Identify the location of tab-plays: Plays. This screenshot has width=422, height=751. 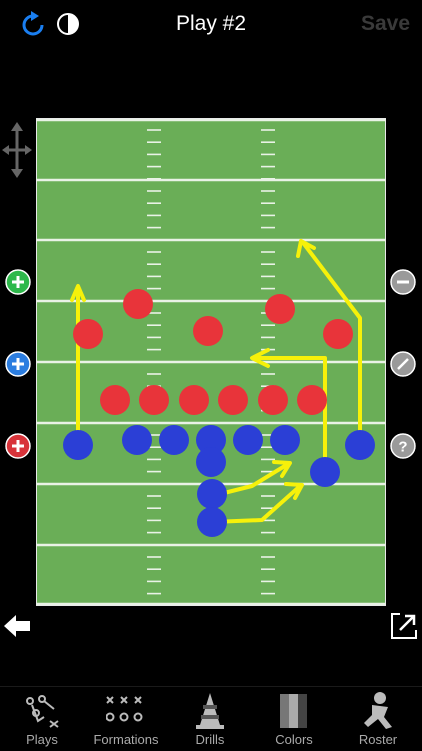
(42, 719).